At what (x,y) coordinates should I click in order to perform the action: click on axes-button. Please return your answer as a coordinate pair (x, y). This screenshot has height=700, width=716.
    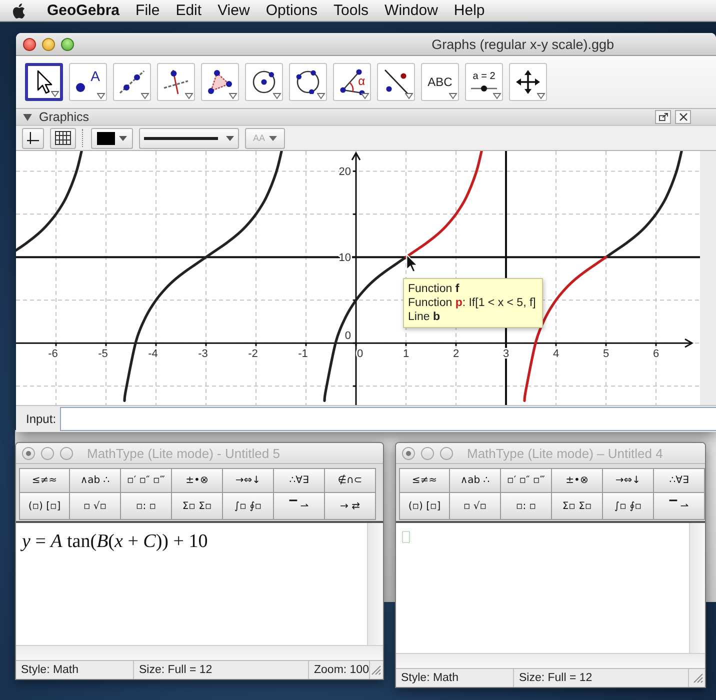
    Looking at the image, I should click on (33, 138).